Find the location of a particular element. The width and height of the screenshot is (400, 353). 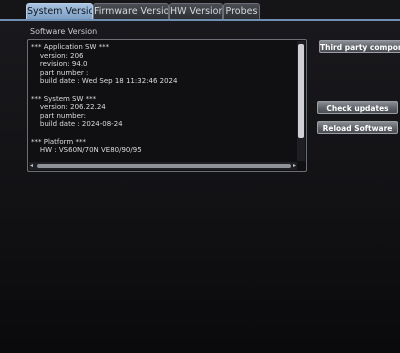

vertical-scrollbar is located at coordinates (301, 101).